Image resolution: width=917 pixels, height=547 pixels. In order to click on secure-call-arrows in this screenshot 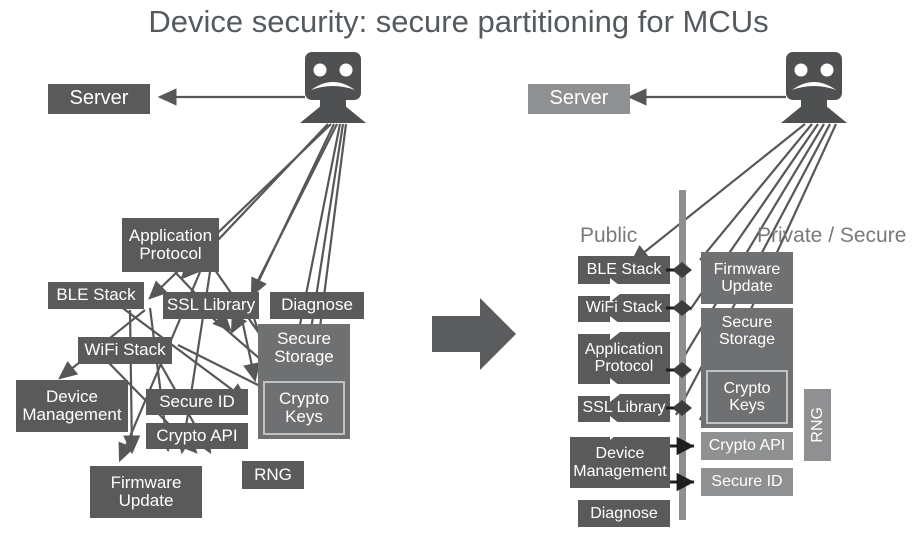, I will do `click(682, 464)`.